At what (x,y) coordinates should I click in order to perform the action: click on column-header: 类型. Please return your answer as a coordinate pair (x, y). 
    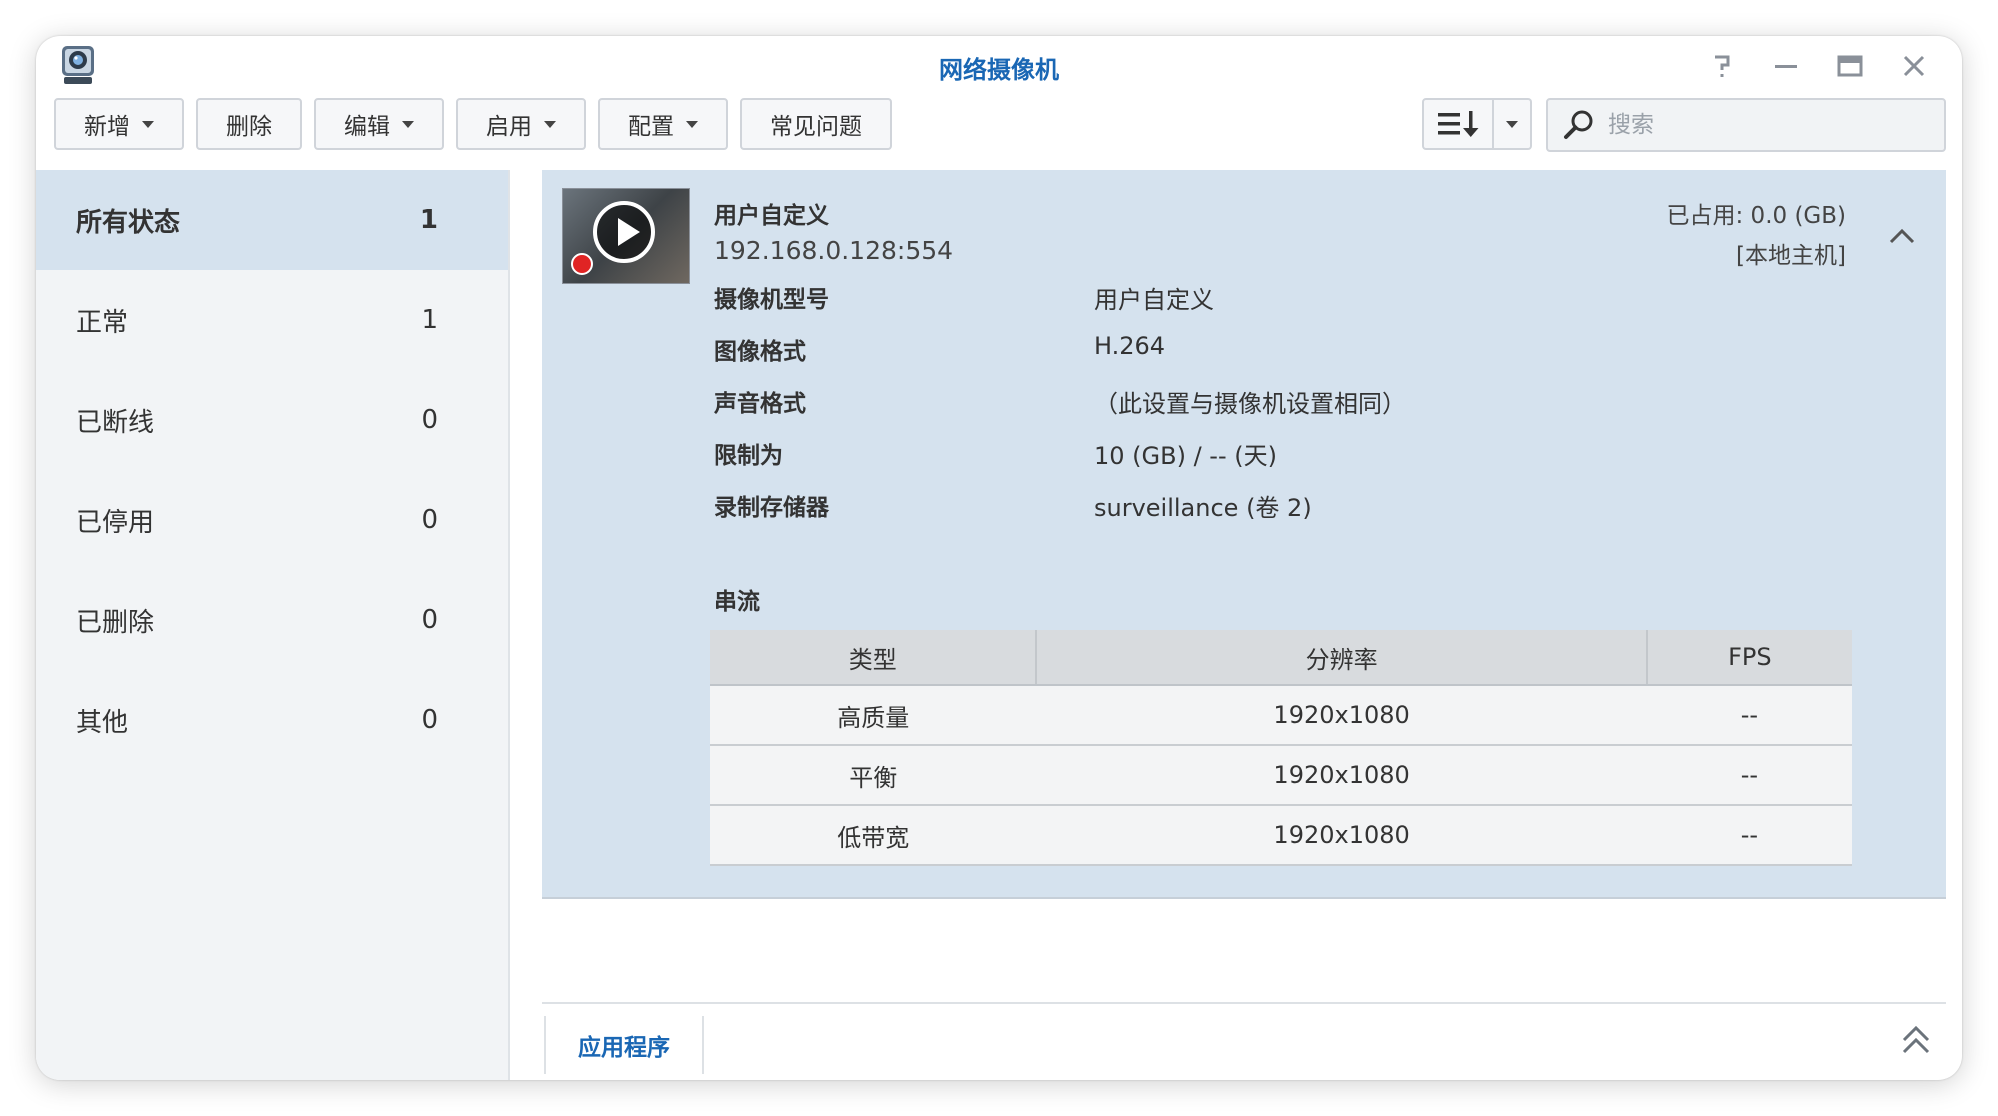
    Looking at the image, I should click on (874, 658).